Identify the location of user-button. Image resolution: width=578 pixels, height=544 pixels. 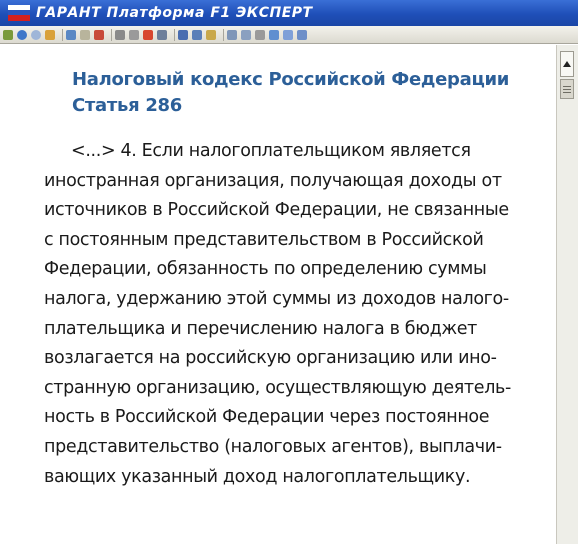
(288, 35).